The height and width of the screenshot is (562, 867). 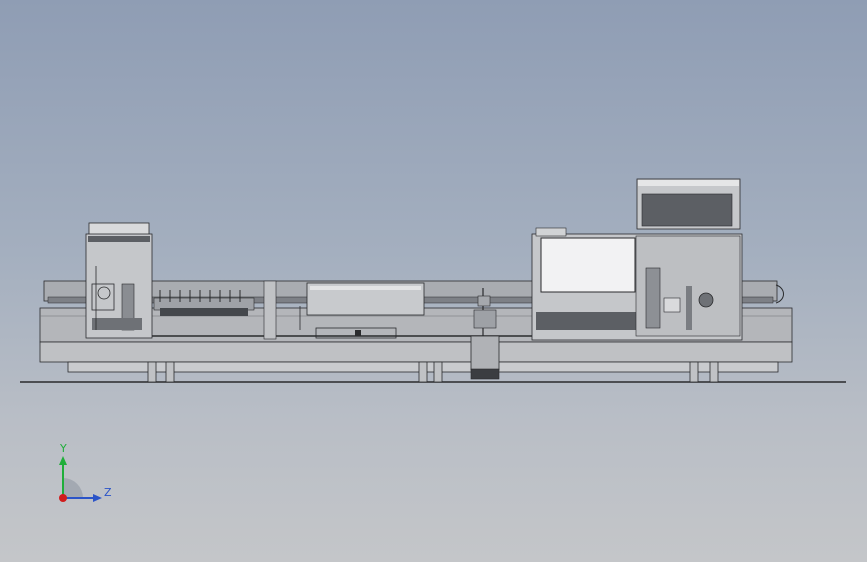 I want to click on coordinate-triad: Y Z, so click(x=83, y=475).